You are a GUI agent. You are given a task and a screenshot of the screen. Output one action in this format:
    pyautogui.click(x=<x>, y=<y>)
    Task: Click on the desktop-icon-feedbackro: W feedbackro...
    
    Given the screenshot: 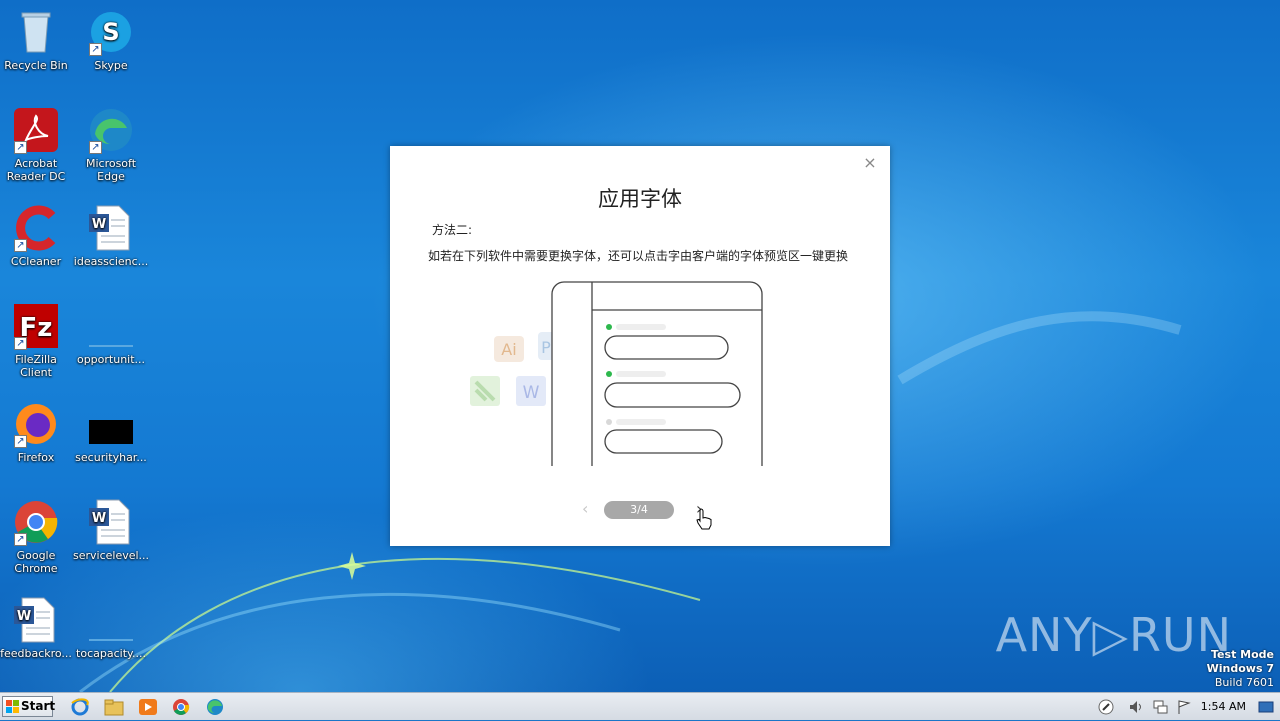 What is the action you would take?
    pyautogui.click(x=37, y=628)
    